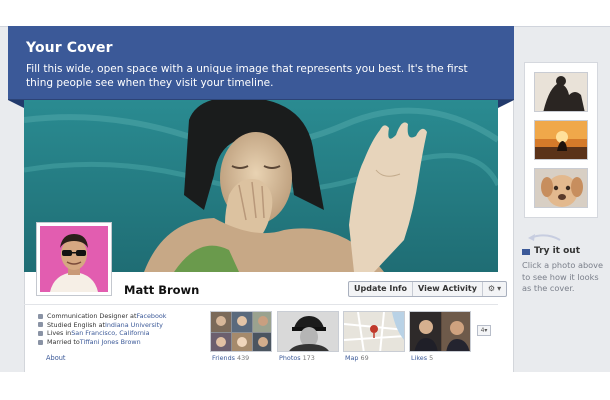 Image resolution: width=610 pixels, height=400 pixels. What do you see at coordinates (526, 252) in the screenshot?
I see `photo-icon` at bounding box center [526, 252].